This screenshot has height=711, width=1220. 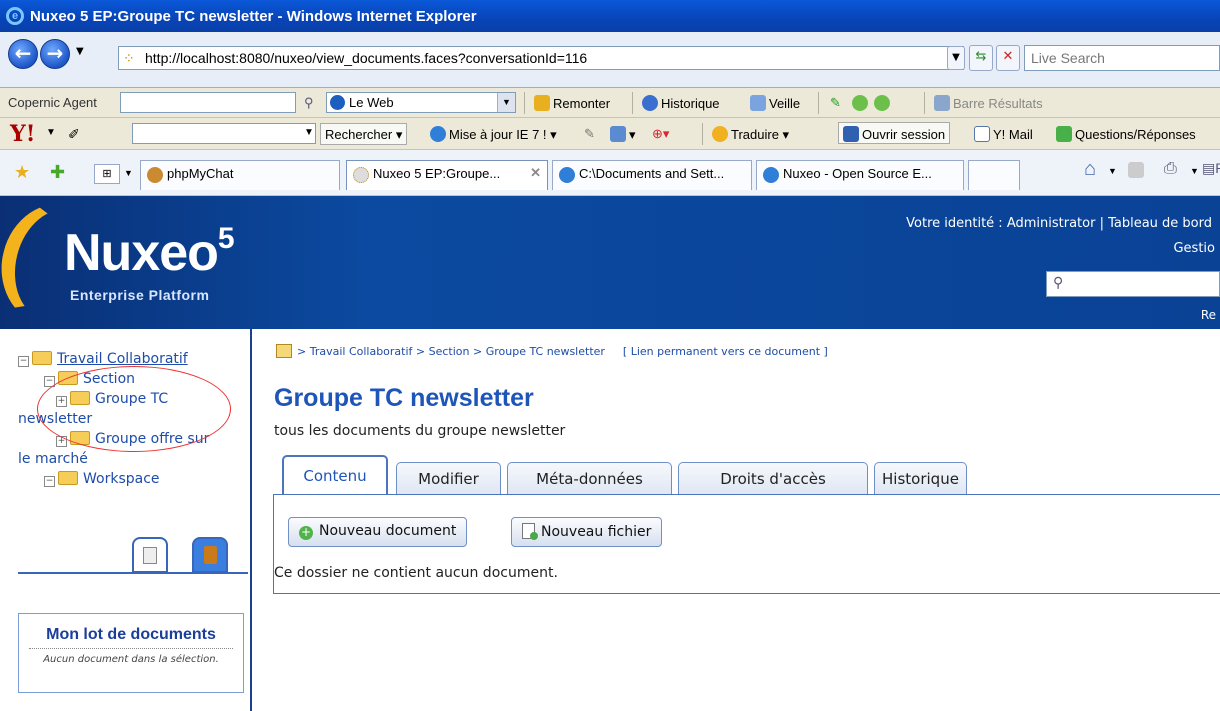 What do you see at coordinates (589, 134) in the screenshot?
I see `edit-pen-icon: ✎` at bounding box center [589, 134].